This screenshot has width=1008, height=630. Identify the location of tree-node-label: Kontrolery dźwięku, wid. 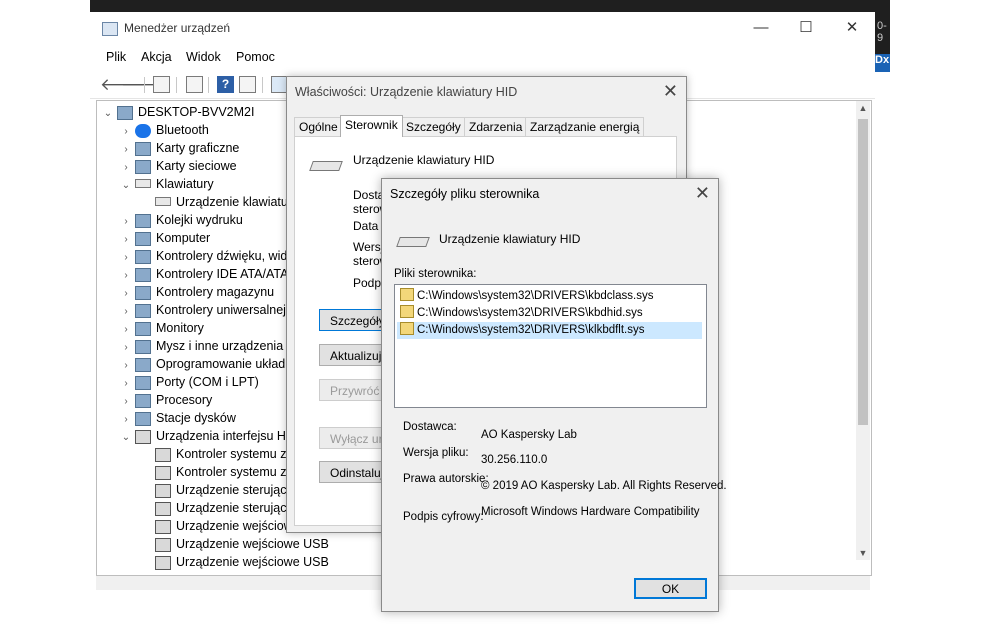
(222, 256).